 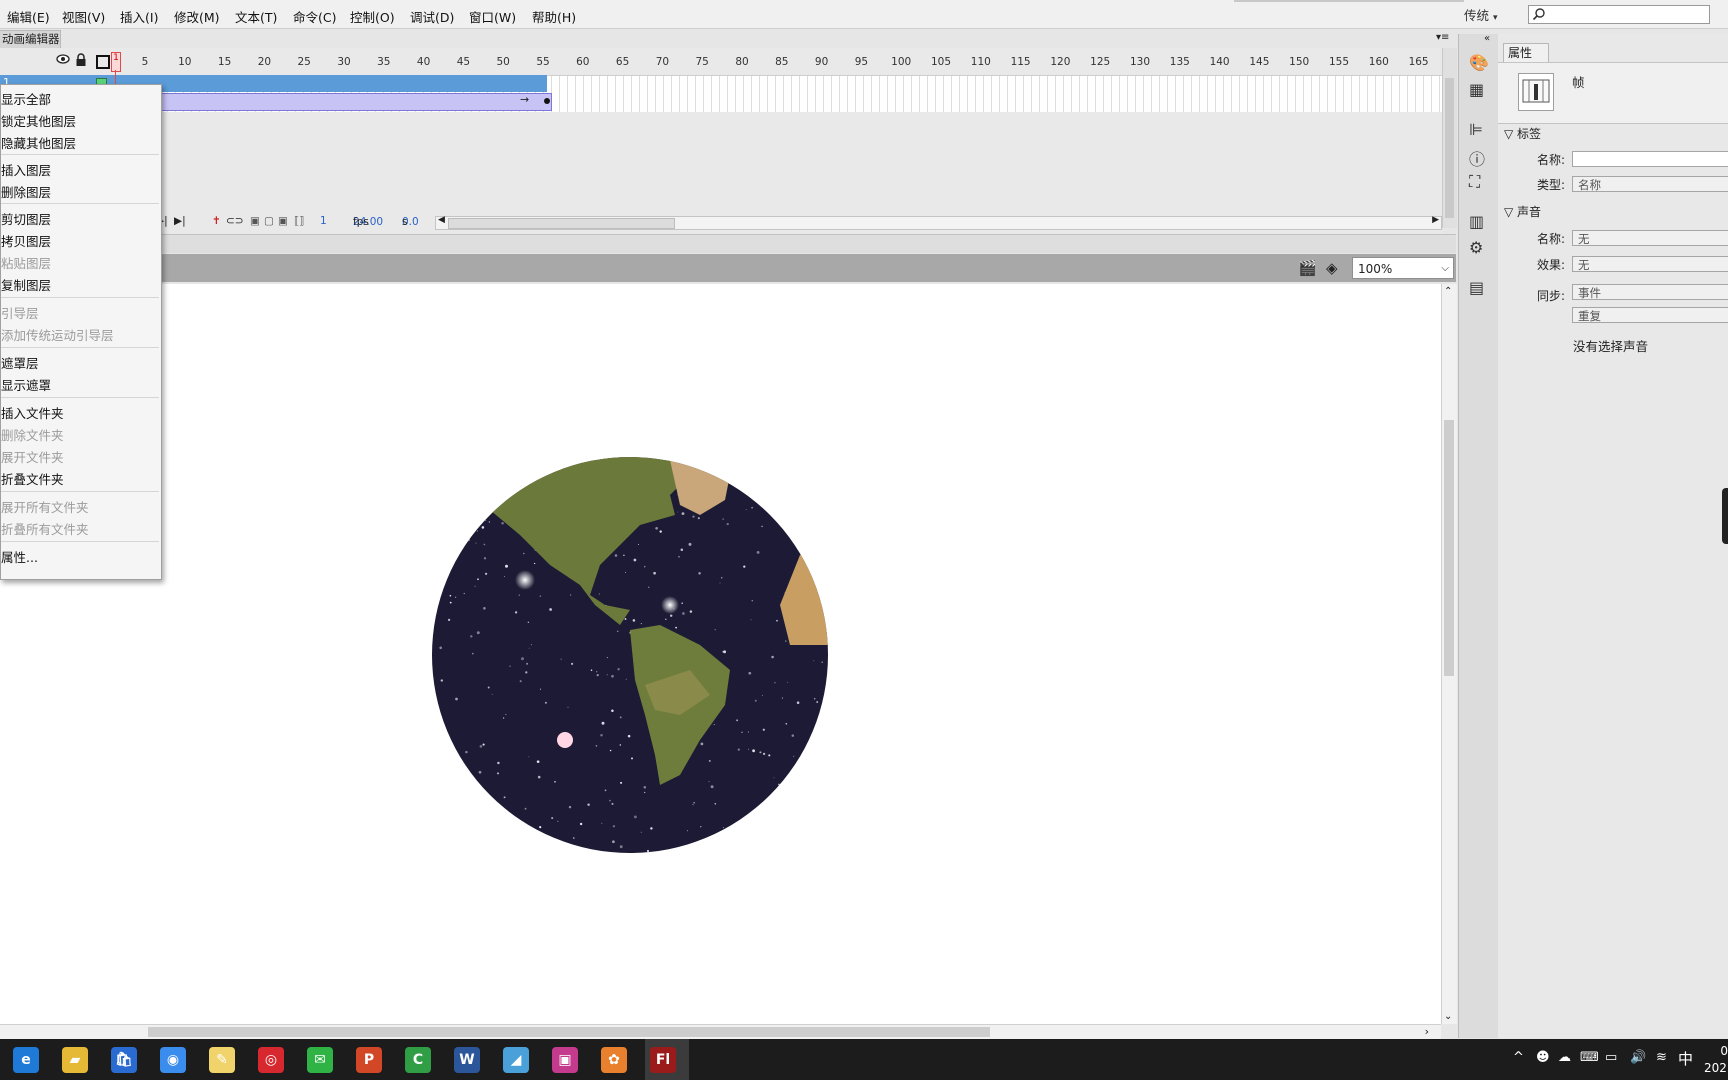 What do you see at coordinates (1650, 159) in the screenshot?
I see `frame-name-input` at bounding box center [1650, 159].